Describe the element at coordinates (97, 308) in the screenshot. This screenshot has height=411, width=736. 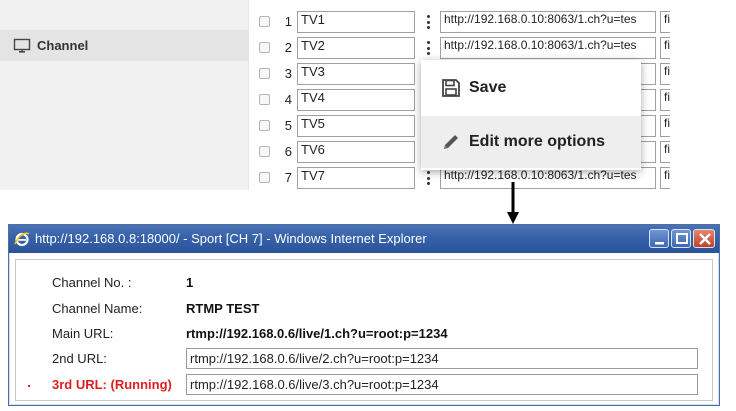
I see `channel-name-label: Channel Name:` at that location.